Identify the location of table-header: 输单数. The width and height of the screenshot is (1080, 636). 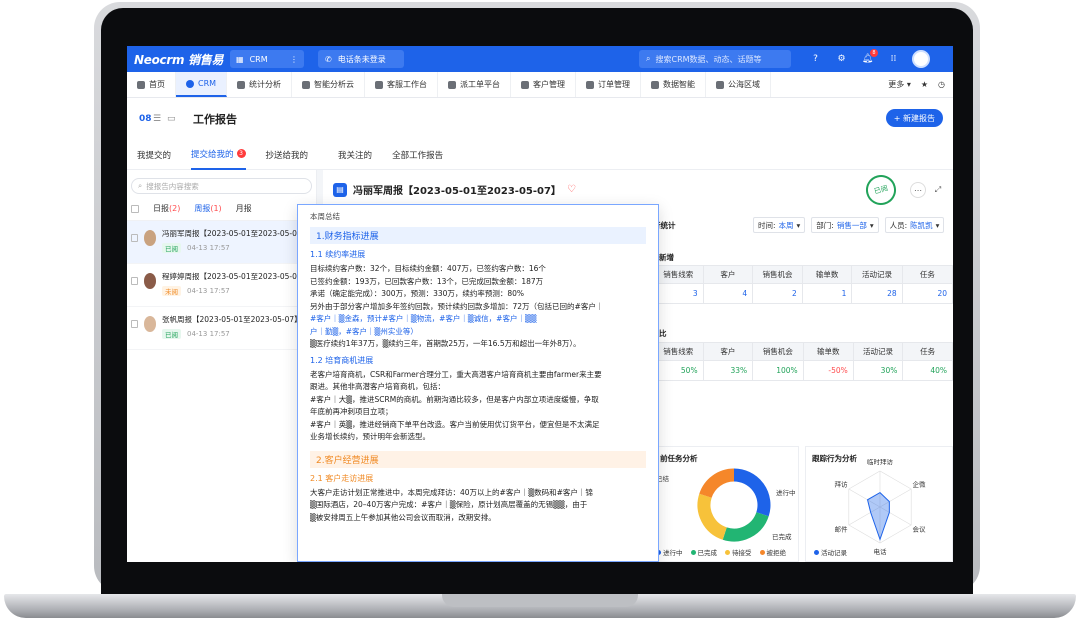
(827, 274).